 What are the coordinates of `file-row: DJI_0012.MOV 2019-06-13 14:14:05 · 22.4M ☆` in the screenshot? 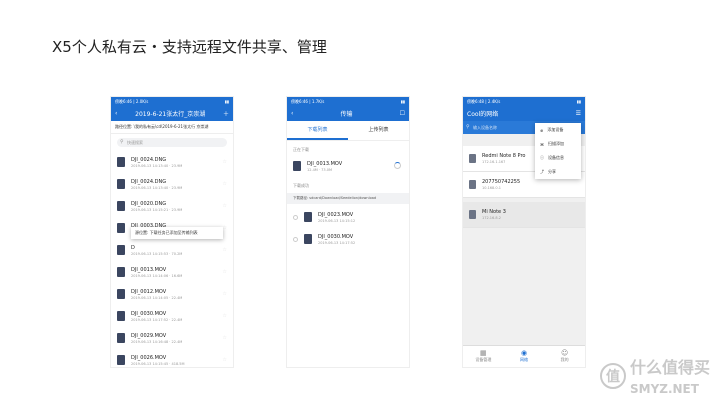 It's located at (172, 294).